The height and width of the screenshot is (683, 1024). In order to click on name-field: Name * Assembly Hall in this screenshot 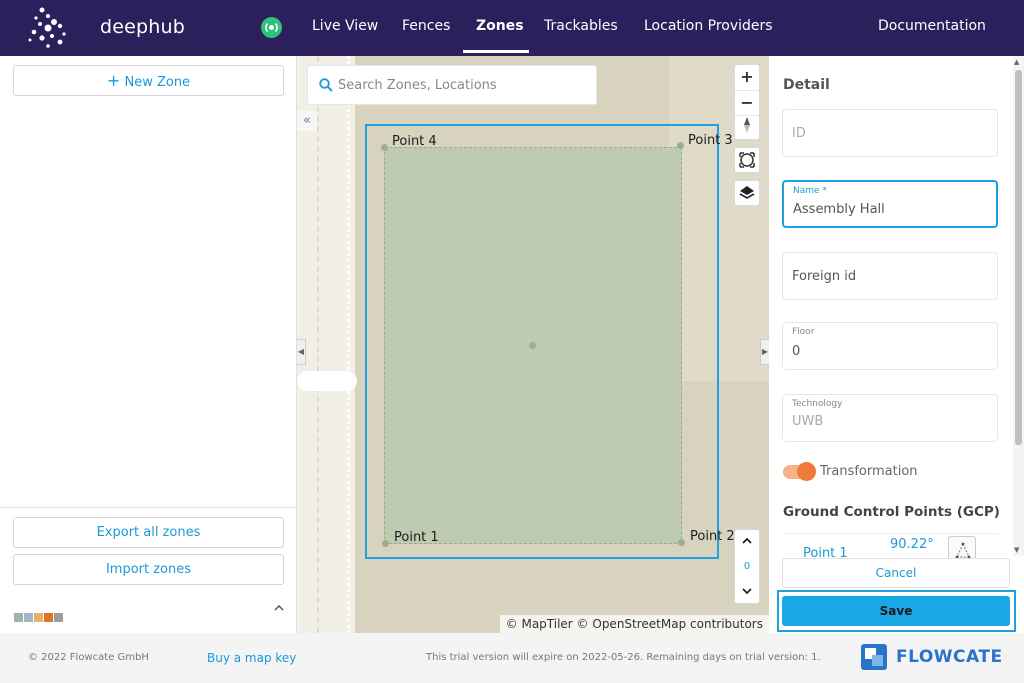, I will do `click(890, 204)`.